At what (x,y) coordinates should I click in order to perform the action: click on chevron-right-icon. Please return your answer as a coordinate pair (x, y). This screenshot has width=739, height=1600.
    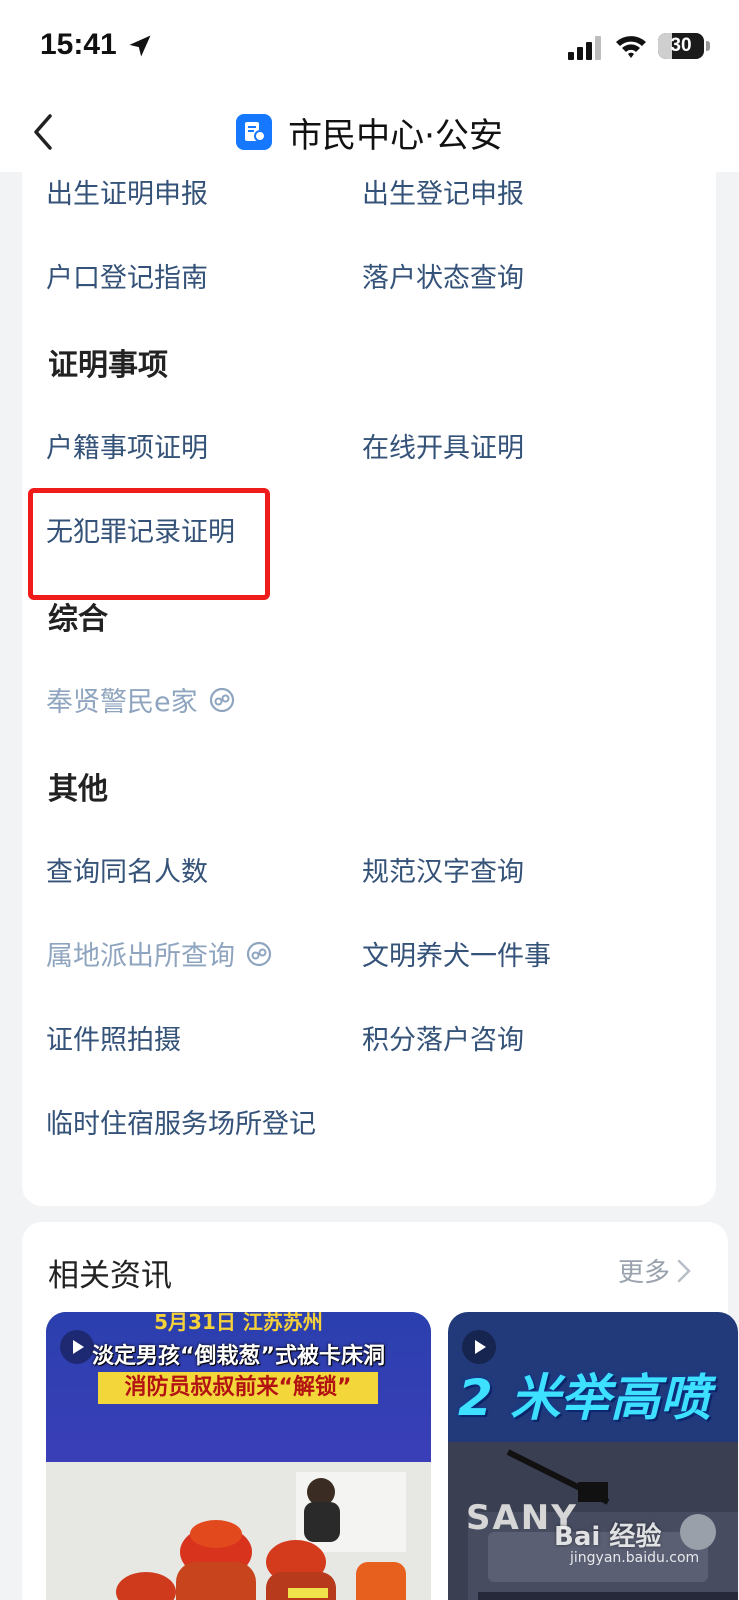
    Looking at the image, I should click on (684, 1270).